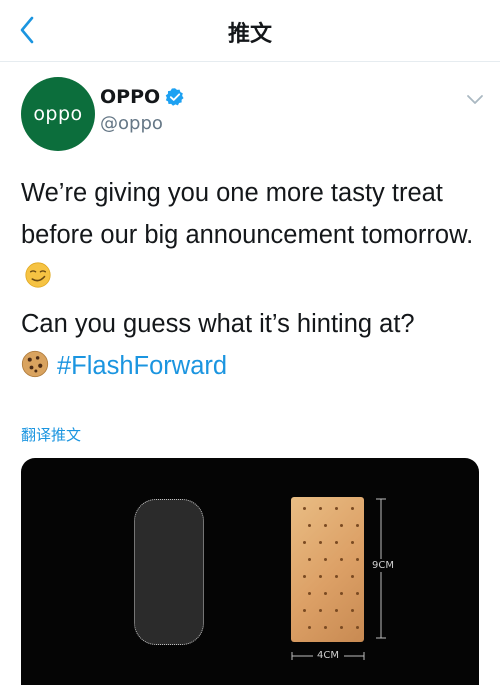  Describe the element at coordinates (51, 434) in the screenshot. I see `translate-tweet-link: 翻译推文` at that location.